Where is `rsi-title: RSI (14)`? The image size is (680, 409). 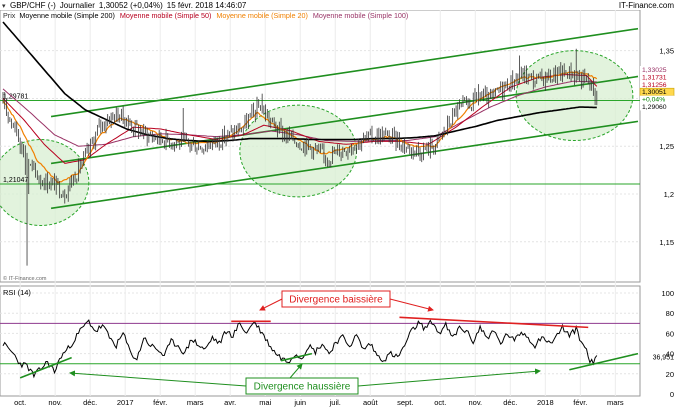
rsi-title: RSI (14) is located at coordinates (17, 292).